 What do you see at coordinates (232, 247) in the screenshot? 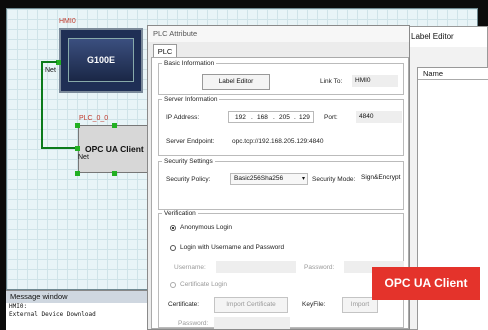
I see `user-pass-label: Login with Username and Password` at bounding box center [232, 247].